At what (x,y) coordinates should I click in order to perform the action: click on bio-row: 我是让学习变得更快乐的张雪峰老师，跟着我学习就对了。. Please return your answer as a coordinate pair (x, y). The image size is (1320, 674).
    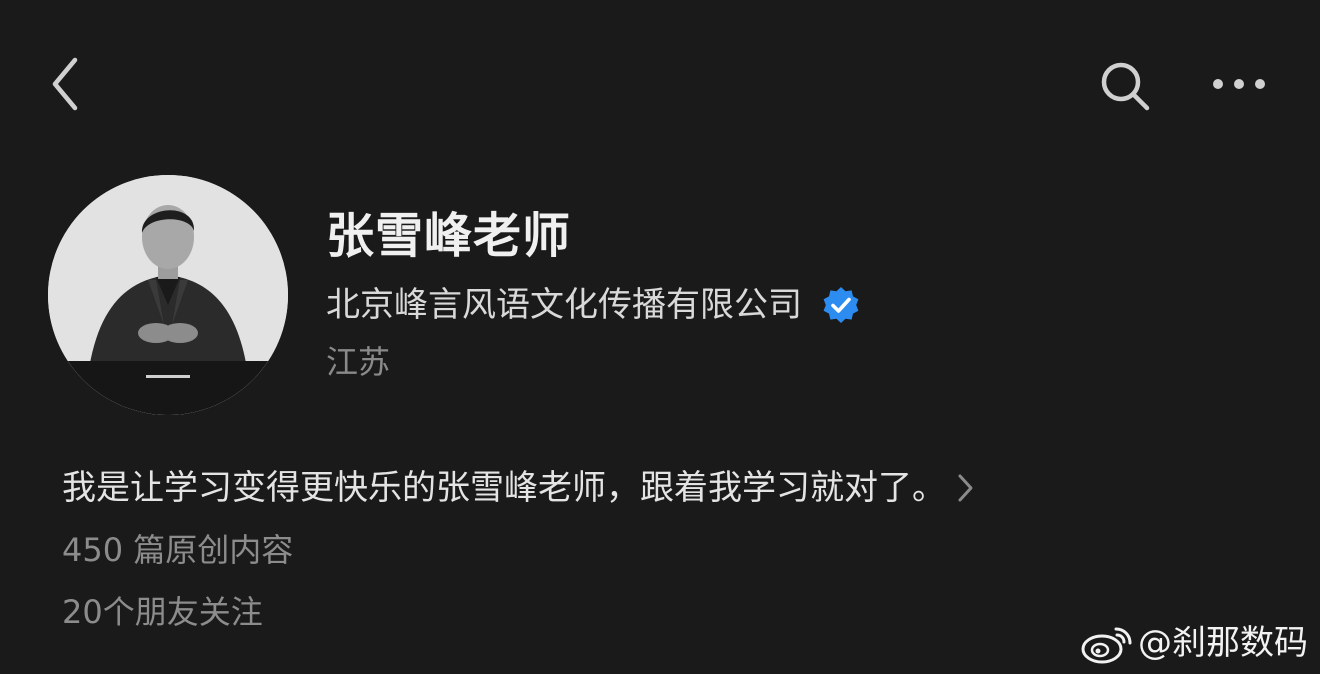
    Looking at the image, I should click on (518, 488).